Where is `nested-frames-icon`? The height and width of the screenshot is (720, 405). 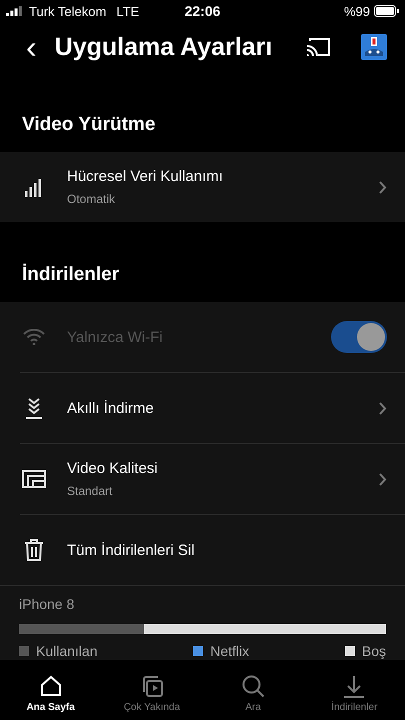
nested-frames-icon is located at coordinates (34, 479).